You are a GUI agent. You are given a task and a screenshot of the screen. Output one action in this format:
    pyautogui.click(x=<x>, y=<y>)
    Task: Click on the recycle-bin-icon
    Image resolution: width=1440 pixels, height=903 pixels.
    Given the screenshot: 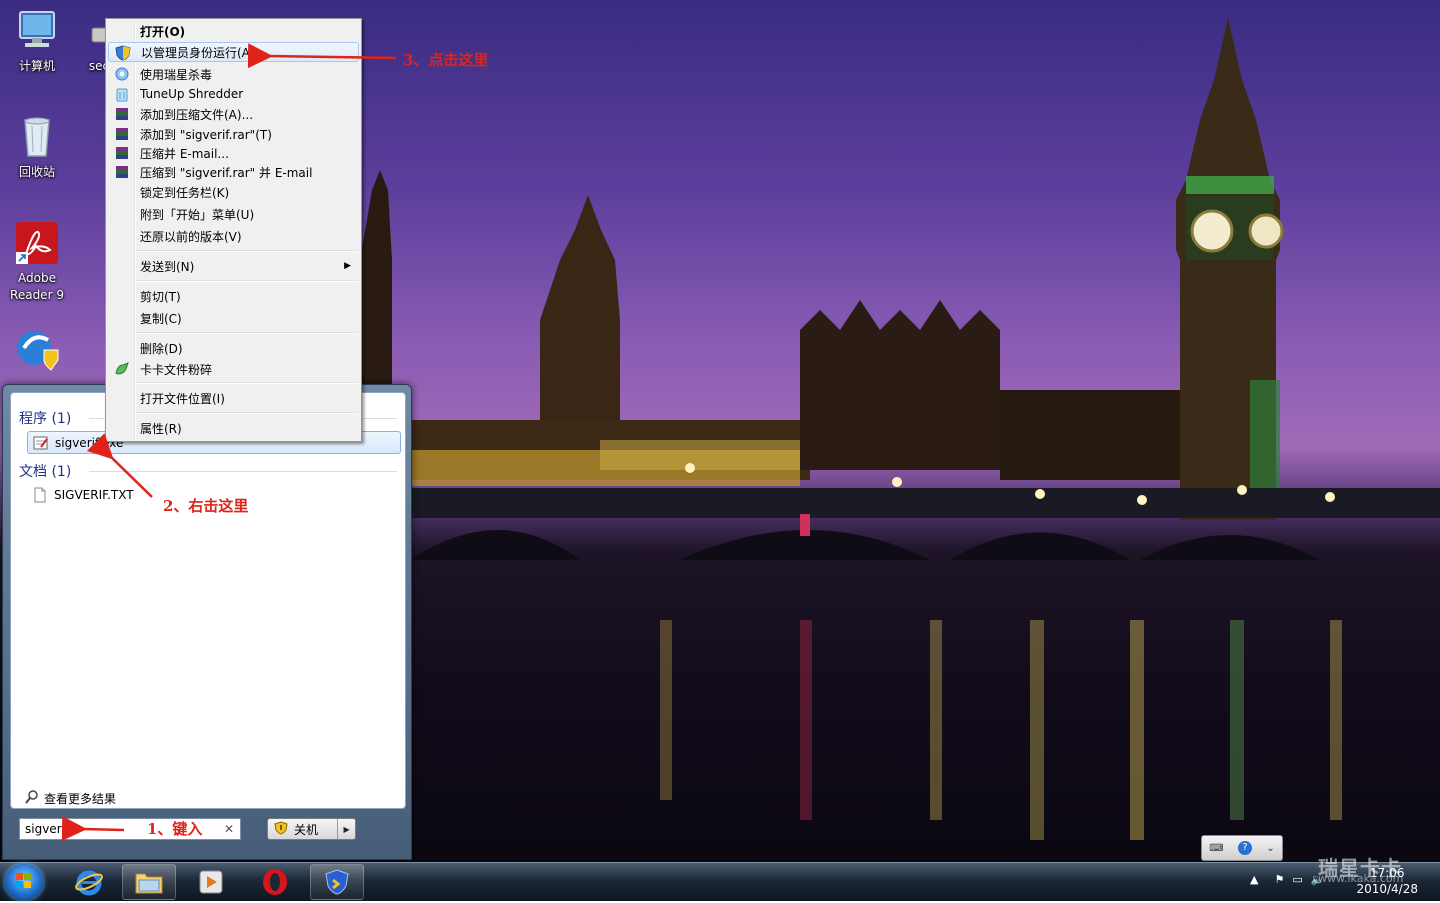 What is the action you would take?
    pyautogui.click(x=37, y=137)
    